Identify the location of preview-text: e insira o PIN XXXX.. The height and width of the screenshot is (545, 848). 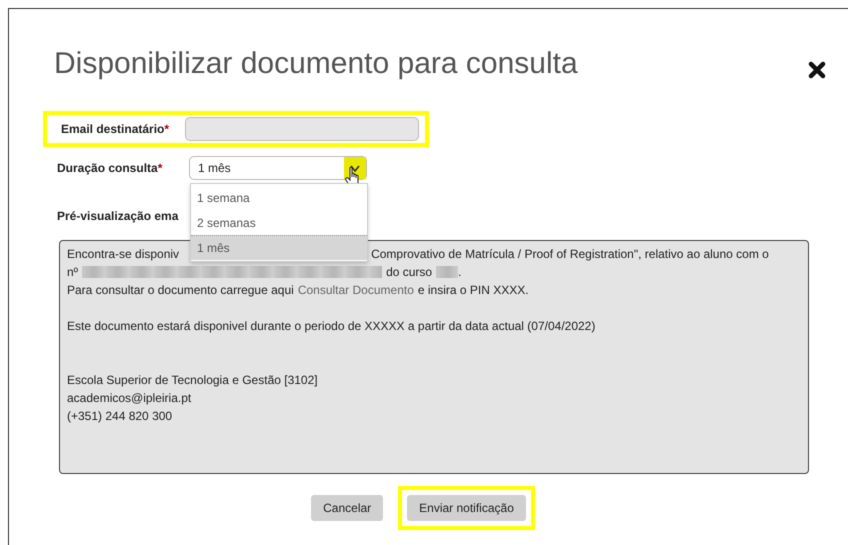
(473, 290).